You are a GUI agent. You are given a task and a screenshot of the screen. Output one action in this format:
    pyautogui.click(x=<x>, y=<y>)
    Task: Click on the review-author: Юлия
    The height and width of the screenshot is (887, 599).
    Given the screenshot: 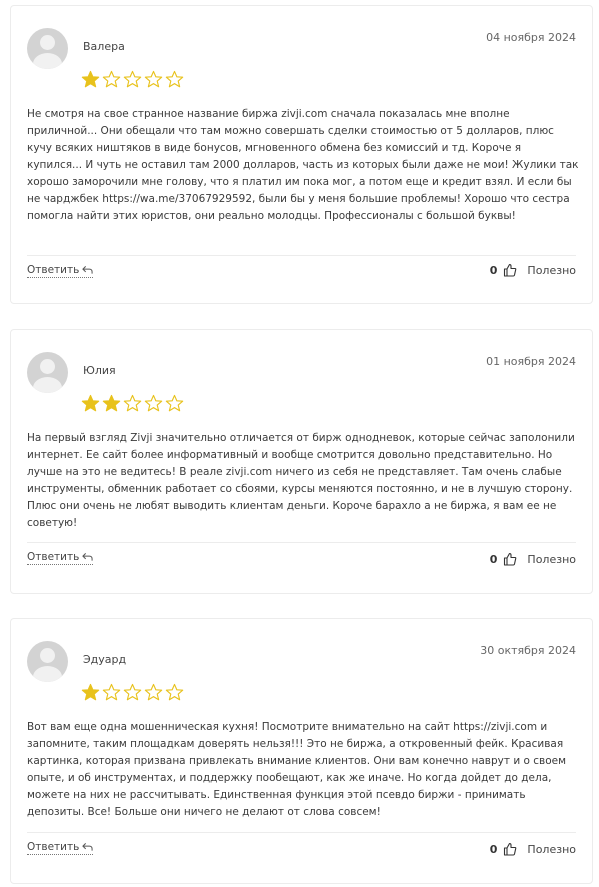 What is the action you would take?
    pyautogui.click(x=99, y=370)
    